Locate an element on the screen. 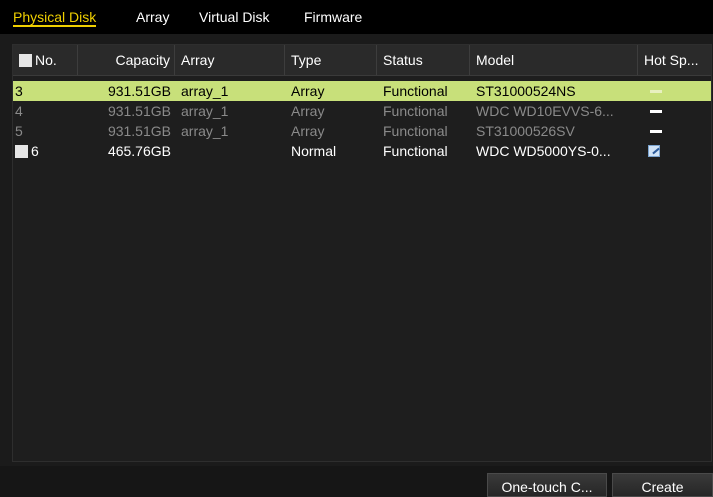 This screenshot has width=713, height=497. edit-icon is located at coordinates (654, 151).